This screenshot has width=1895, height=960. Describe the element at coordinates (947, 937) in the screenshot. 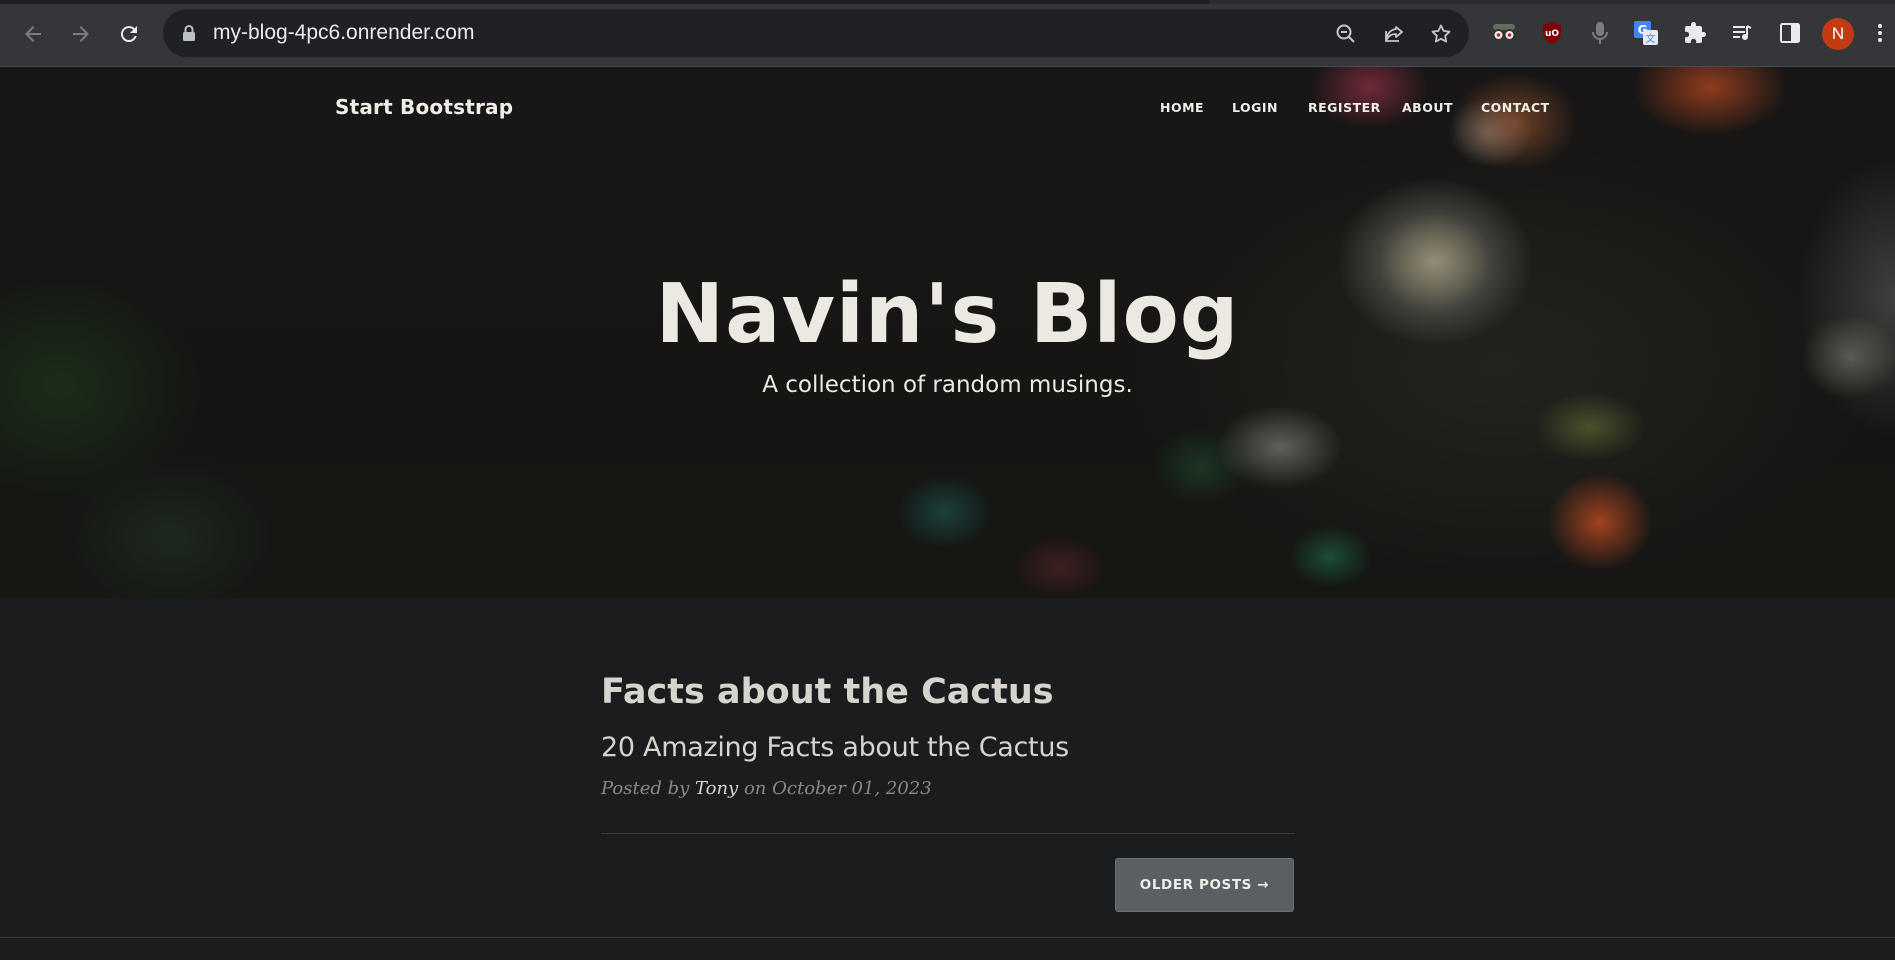

I see `footer-divider` at that location.